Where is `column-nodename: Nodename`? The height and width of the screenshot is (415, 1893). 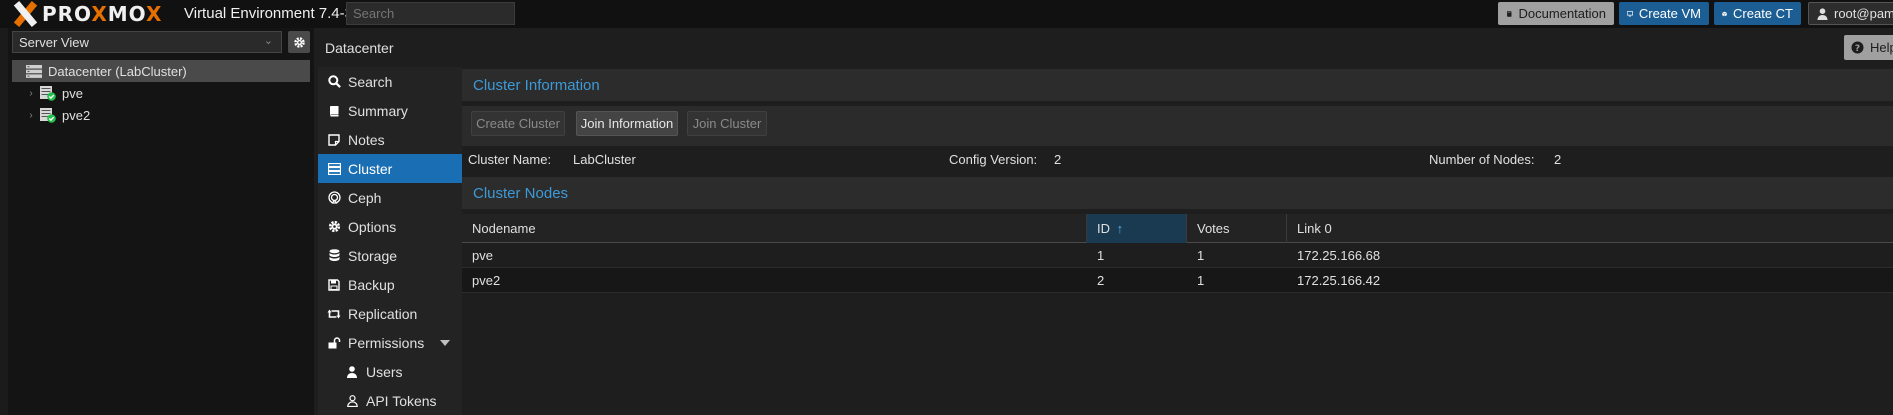
column-nodename: Nodename is located at coordinates (774, 228).